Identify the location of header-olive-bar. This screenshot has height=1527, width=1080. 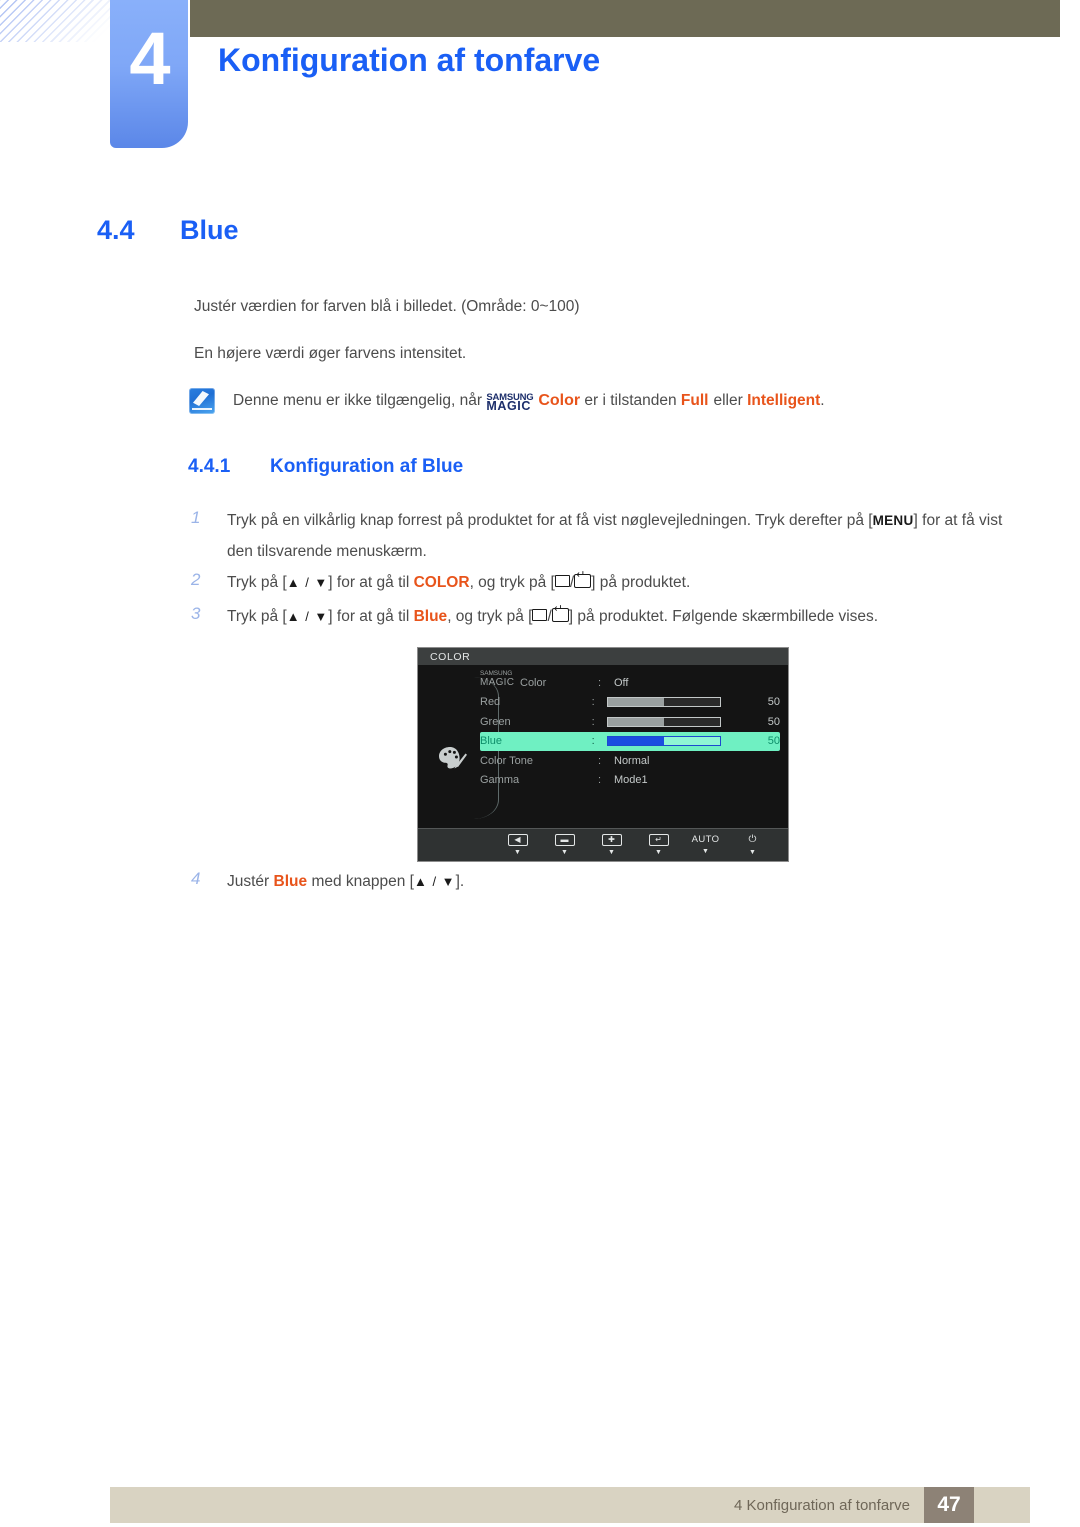
(625, 18).